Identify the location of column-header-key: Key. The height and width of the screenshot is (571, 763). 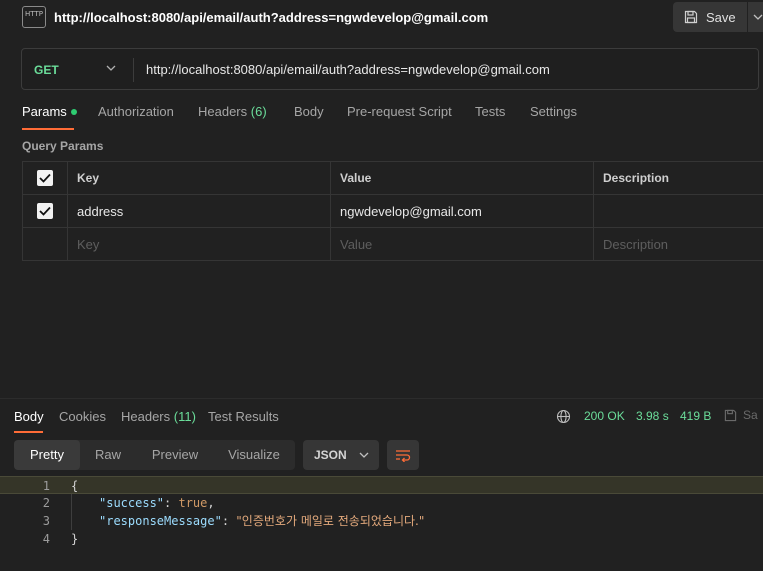
(199, 178).